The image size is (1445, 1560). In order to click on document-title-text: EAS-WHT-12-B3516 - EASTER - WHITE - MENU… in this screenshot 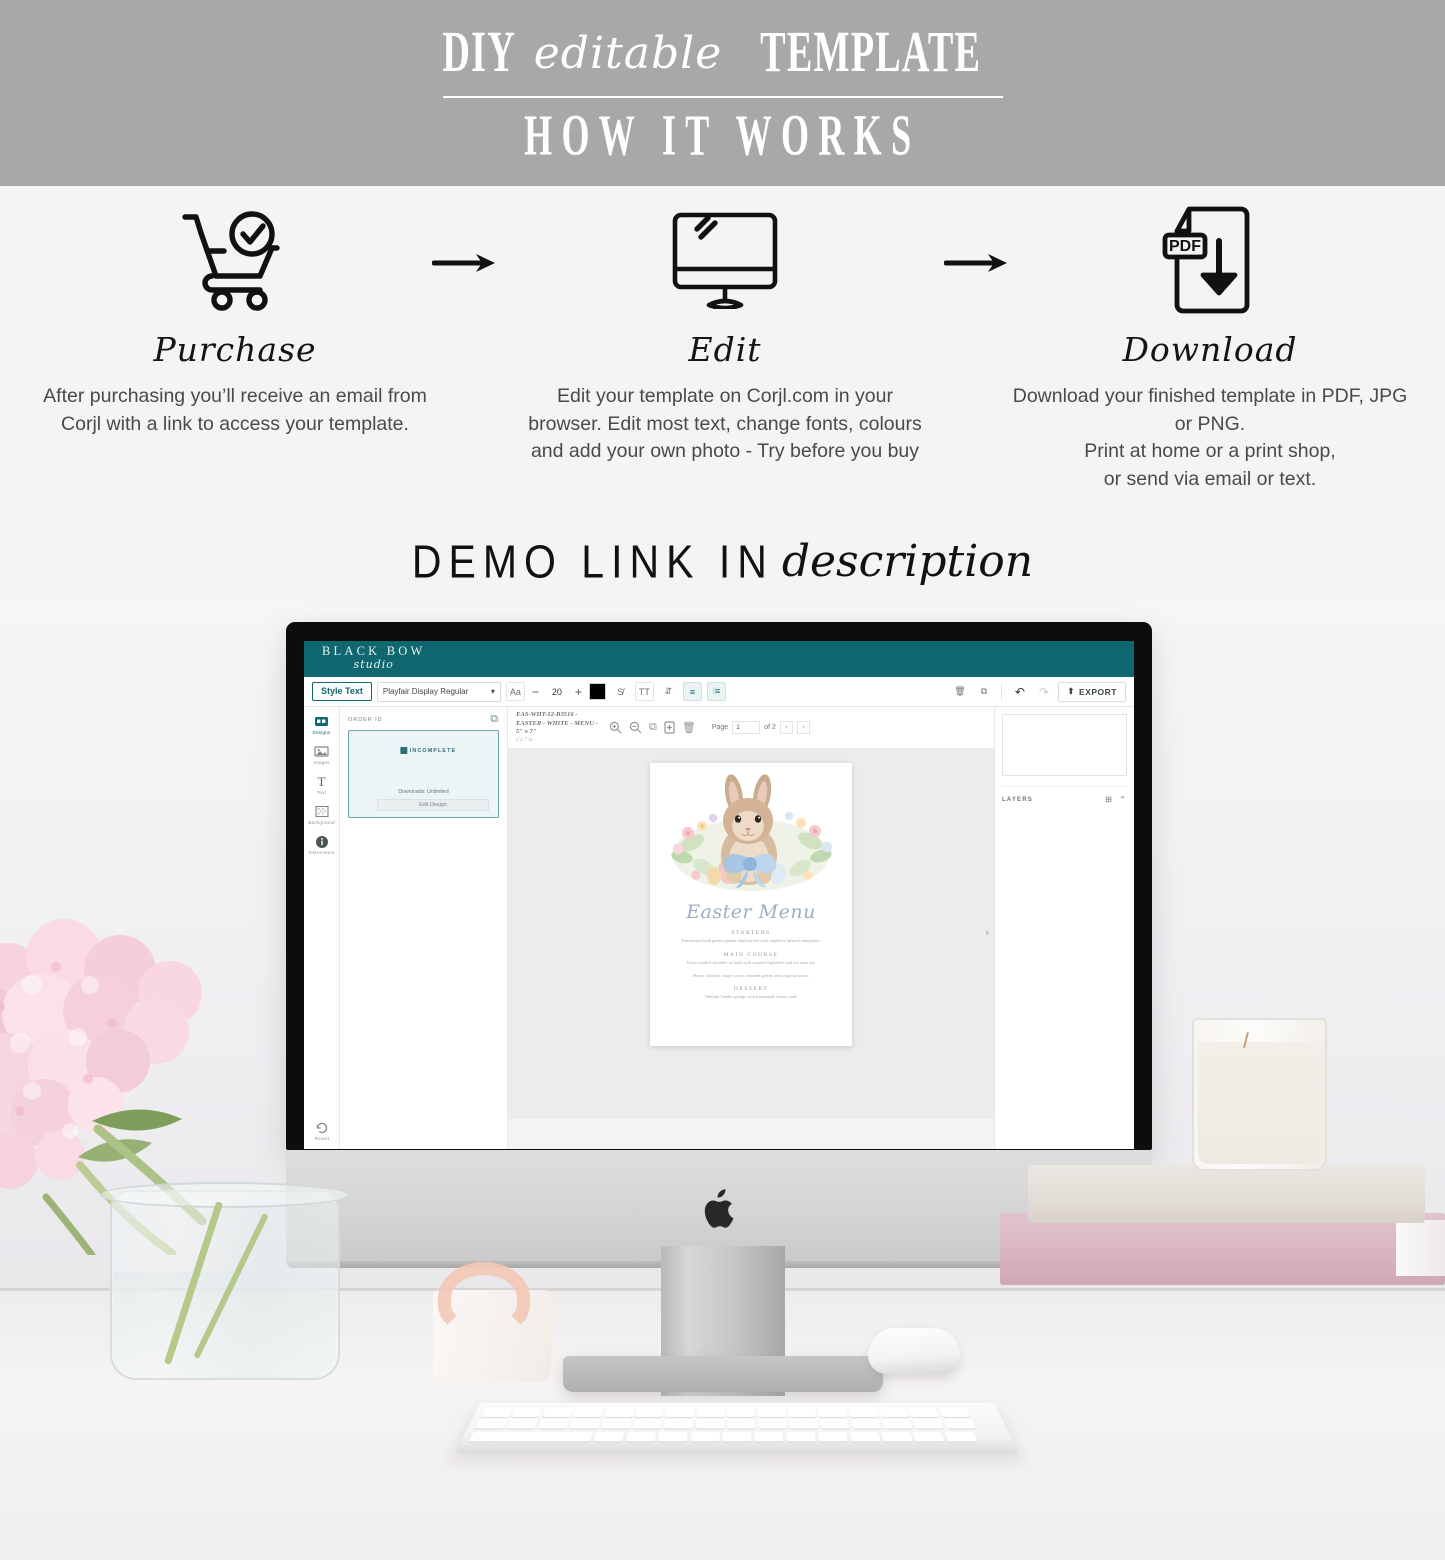, I will do `click(557, 723)`.